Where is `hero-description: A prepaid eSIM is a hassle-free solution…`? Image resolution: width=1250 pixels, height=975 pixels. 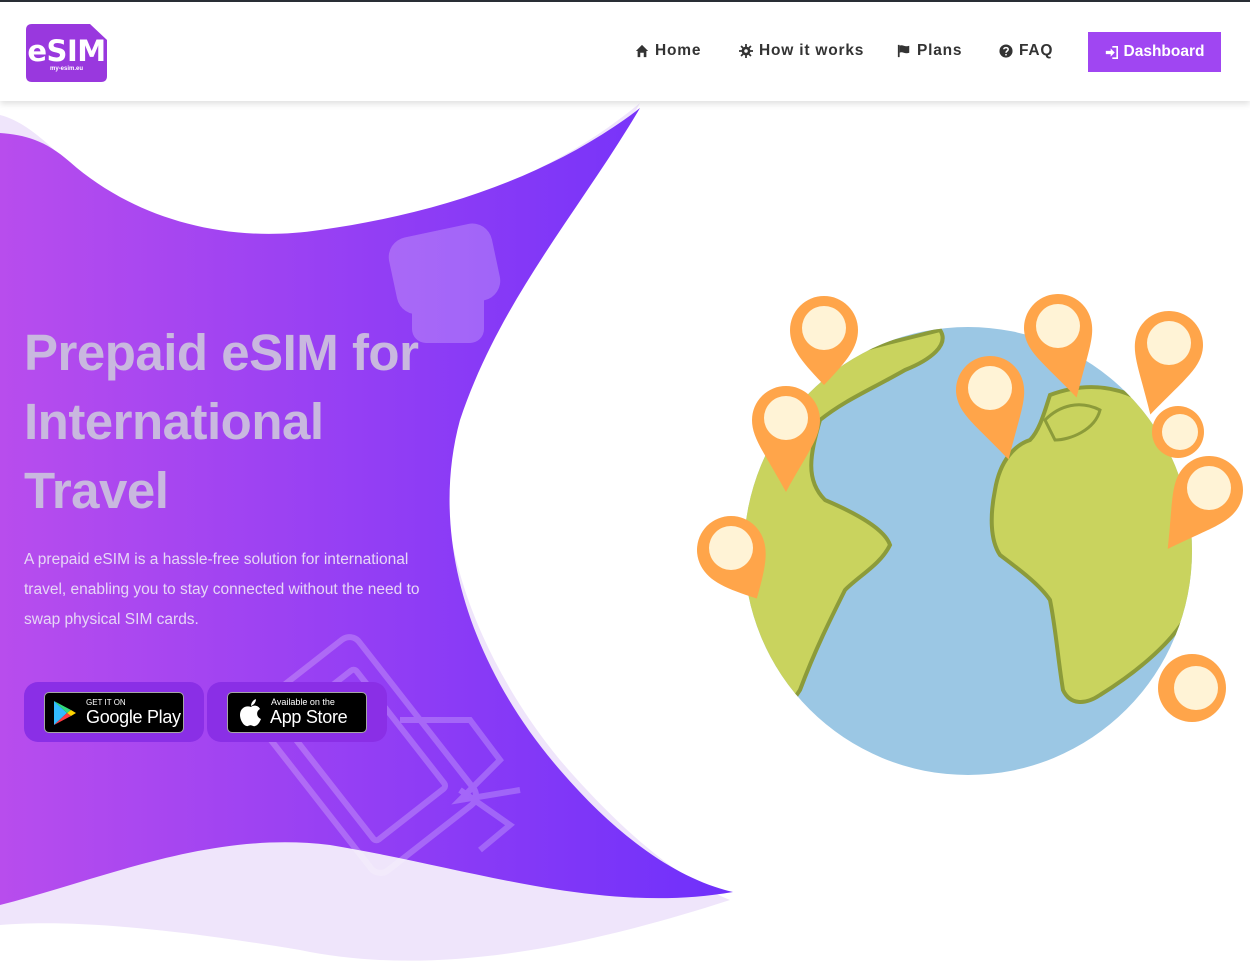 hero-description: A prepaid eSIM is a hassle-free solution… is located at coordinates (222, 589).